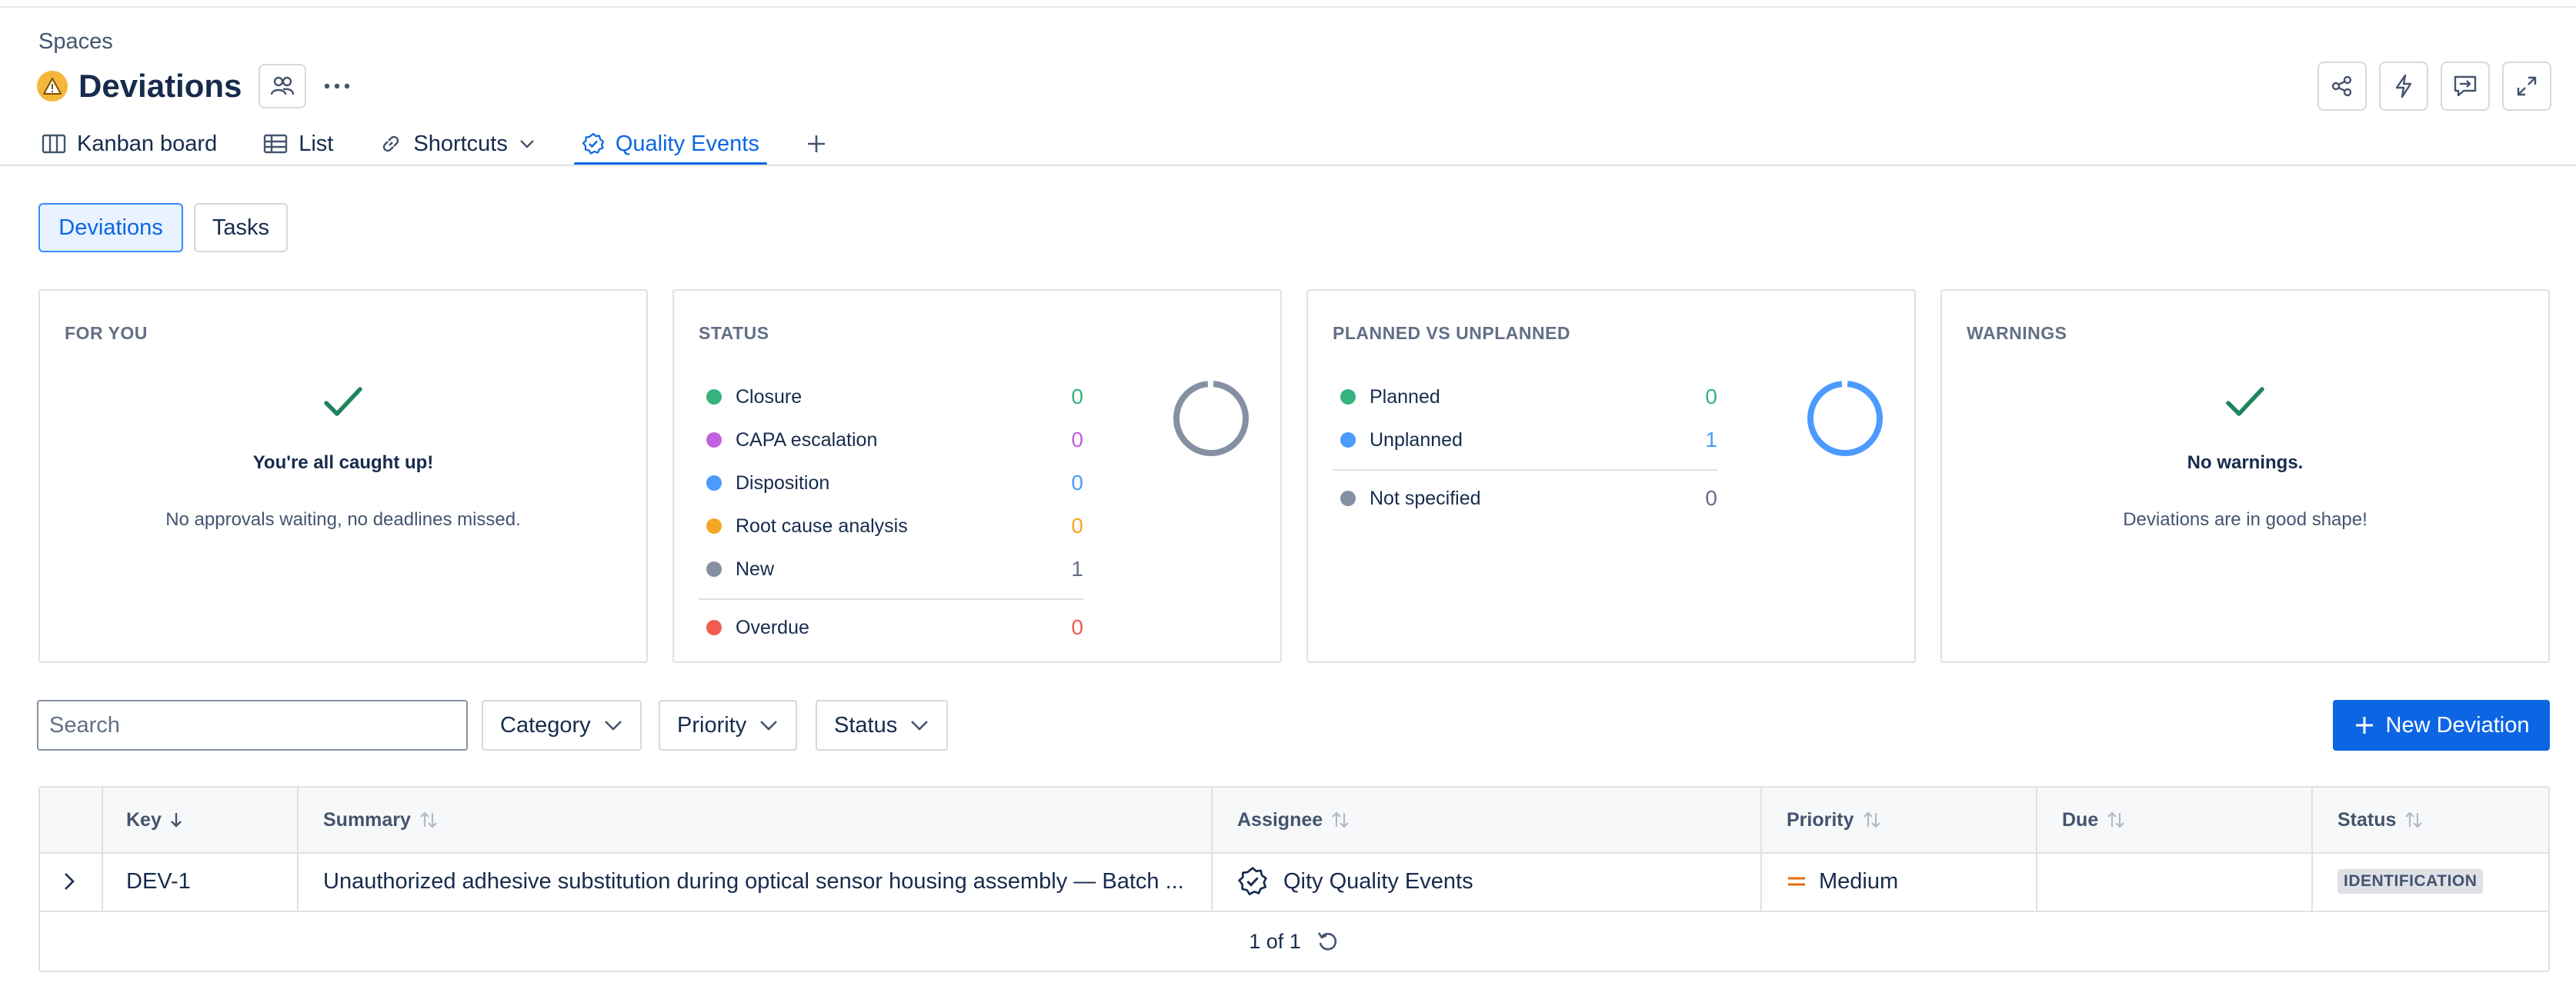 Image resolution: width=2576 pixels, height=1006 pixels. Describe the element at coordinates (891, 439) in the screenshot. I see `status-capa-escalation: CAPA escalation 0` at that location.